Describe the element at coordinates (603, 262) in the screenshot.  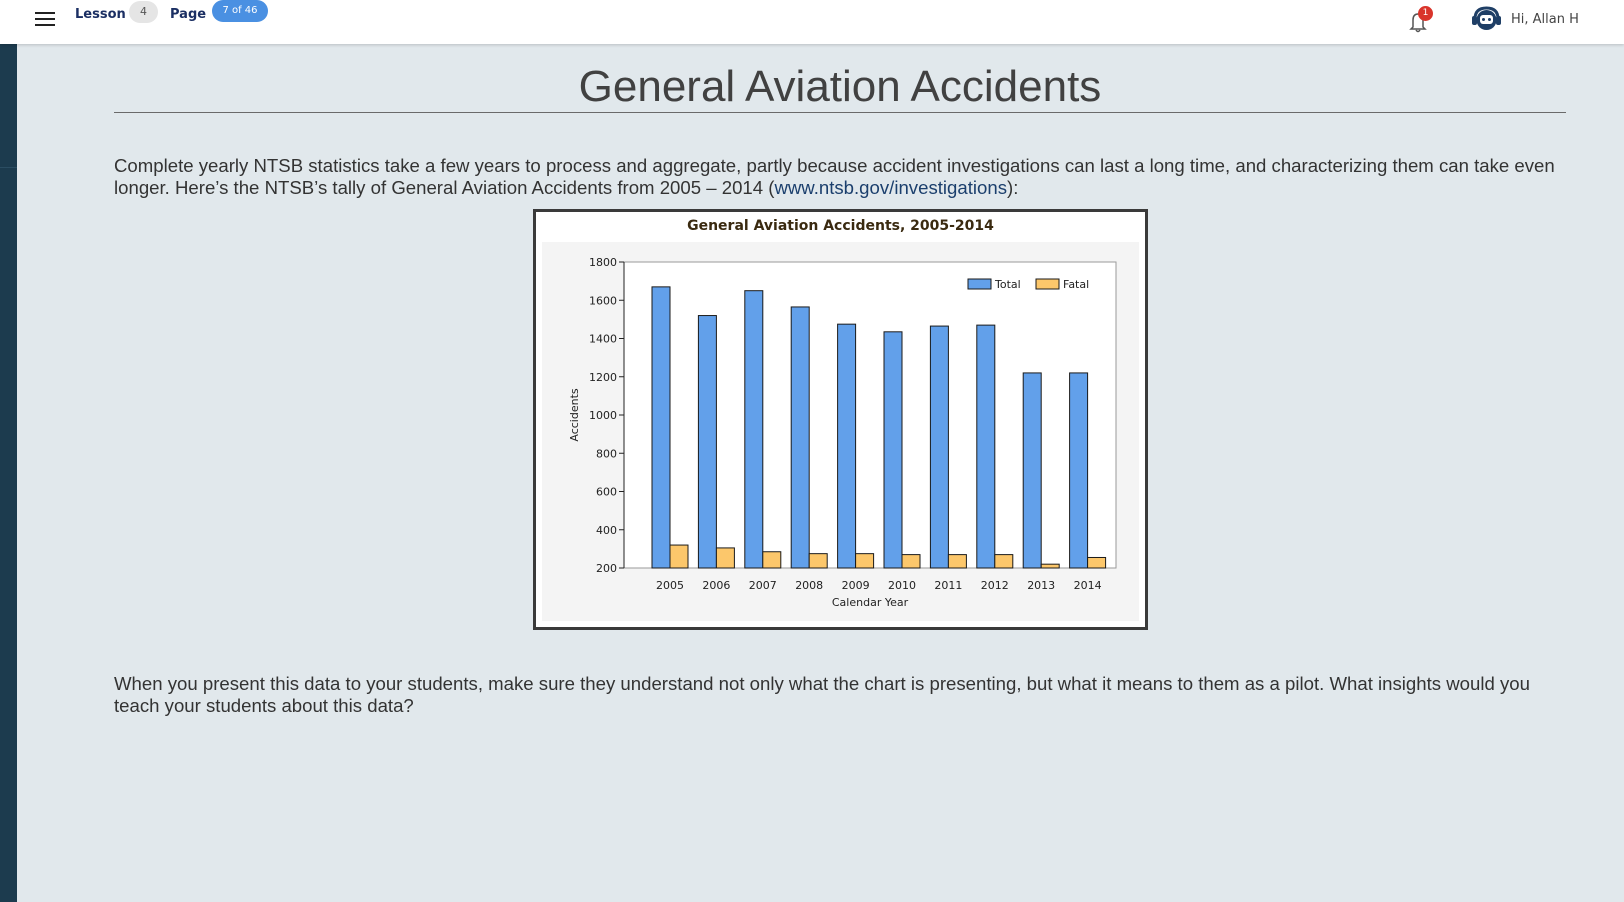
I see `y-tick-label: 1800` at that location.